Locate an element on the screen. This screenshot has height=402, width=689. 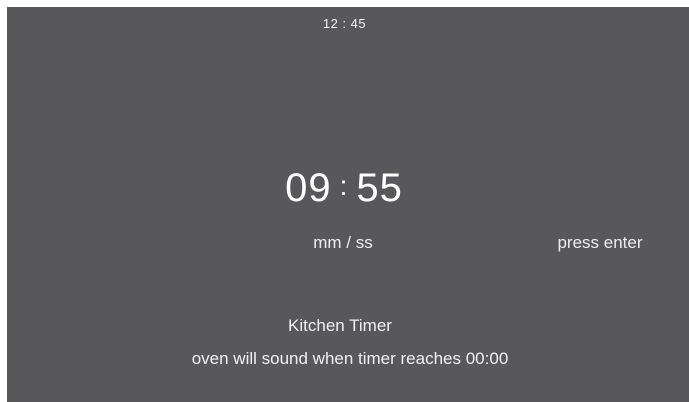
timer-units-label: mm / ss is located at coordinates (343, 242).